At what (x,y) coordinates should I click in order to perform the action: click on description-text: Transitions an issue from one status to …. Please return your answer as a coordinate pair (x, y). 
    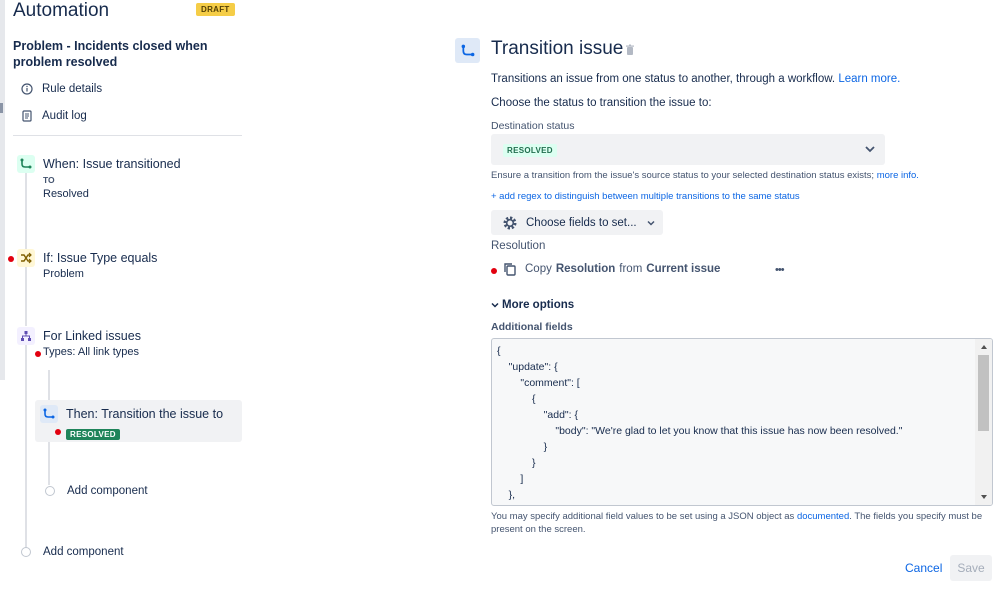
    Looking at the image, I should click on (663, 79).